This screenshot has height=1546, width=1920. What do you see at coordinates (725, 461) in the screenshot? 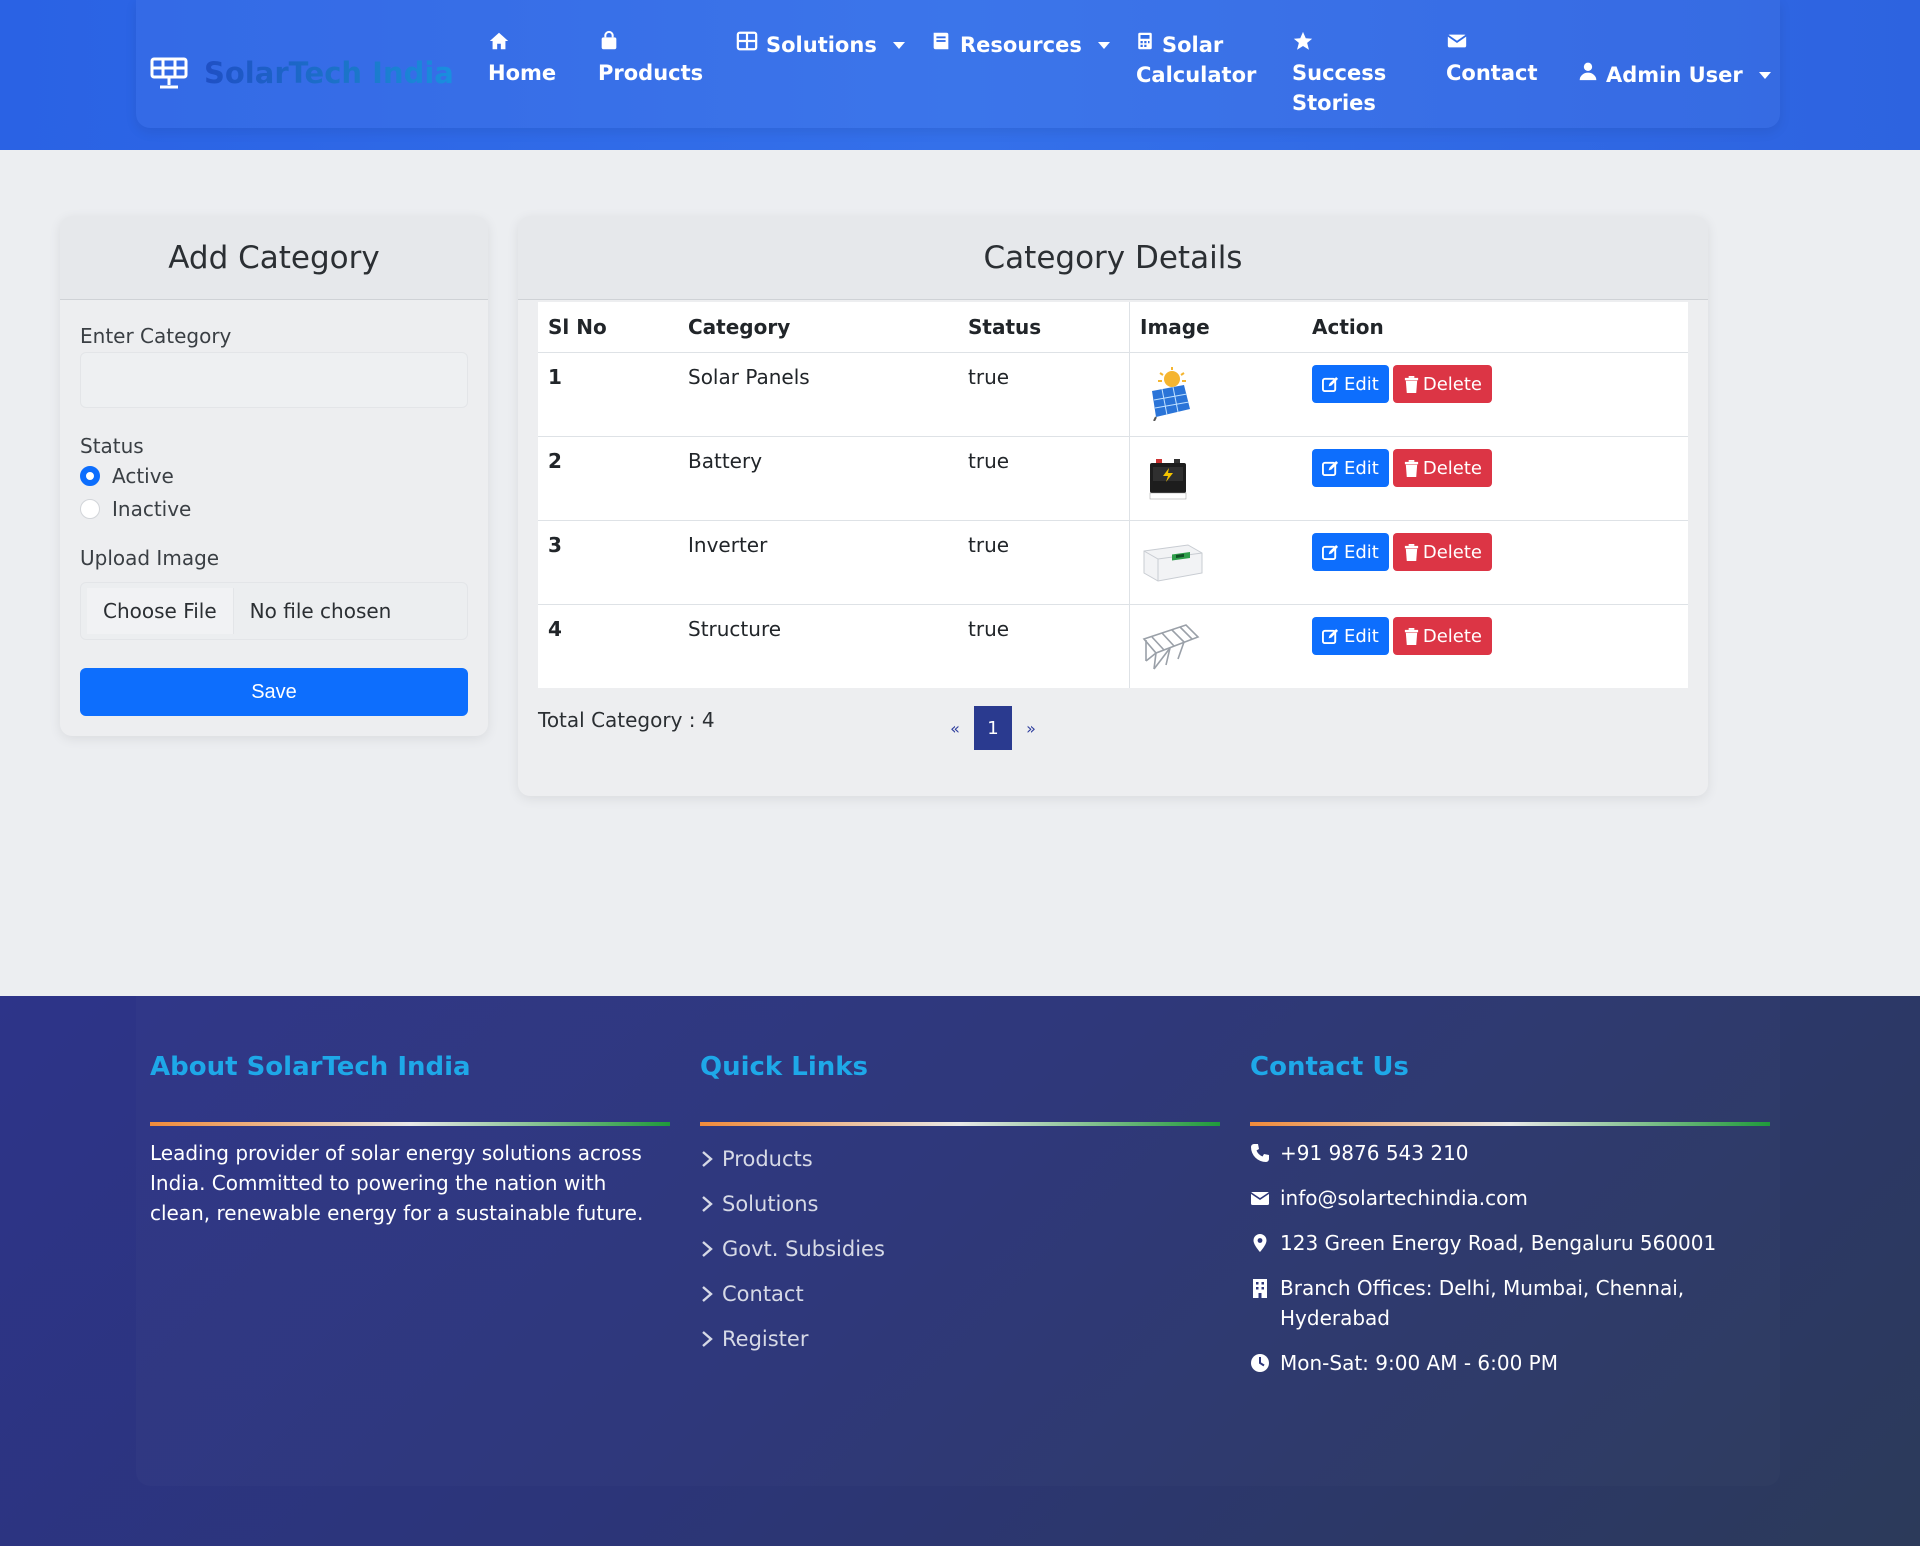
I see `cell-category: Battery` at bounding box center [725, 461].